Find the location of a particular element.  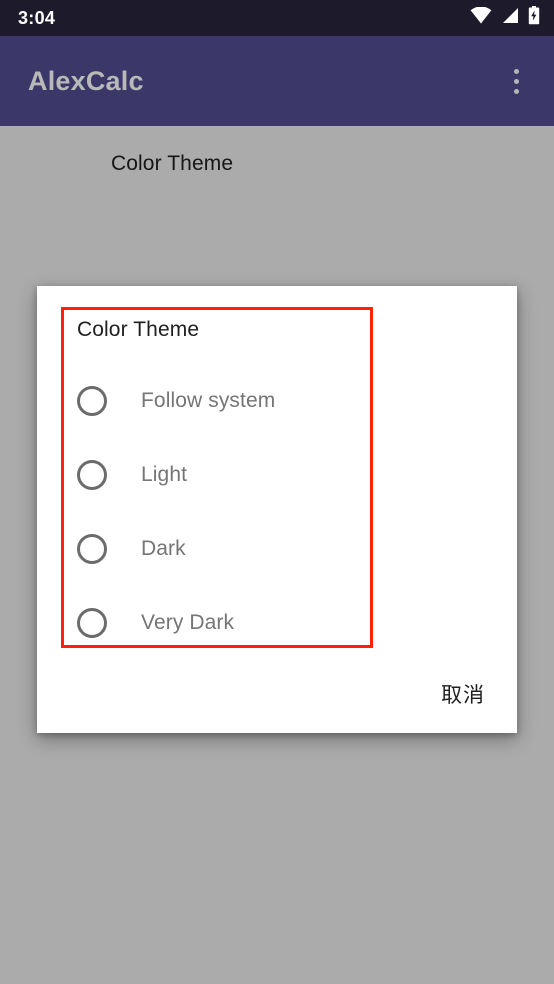

radio-option-label: Very Dark is located at coordinates (188, 622).